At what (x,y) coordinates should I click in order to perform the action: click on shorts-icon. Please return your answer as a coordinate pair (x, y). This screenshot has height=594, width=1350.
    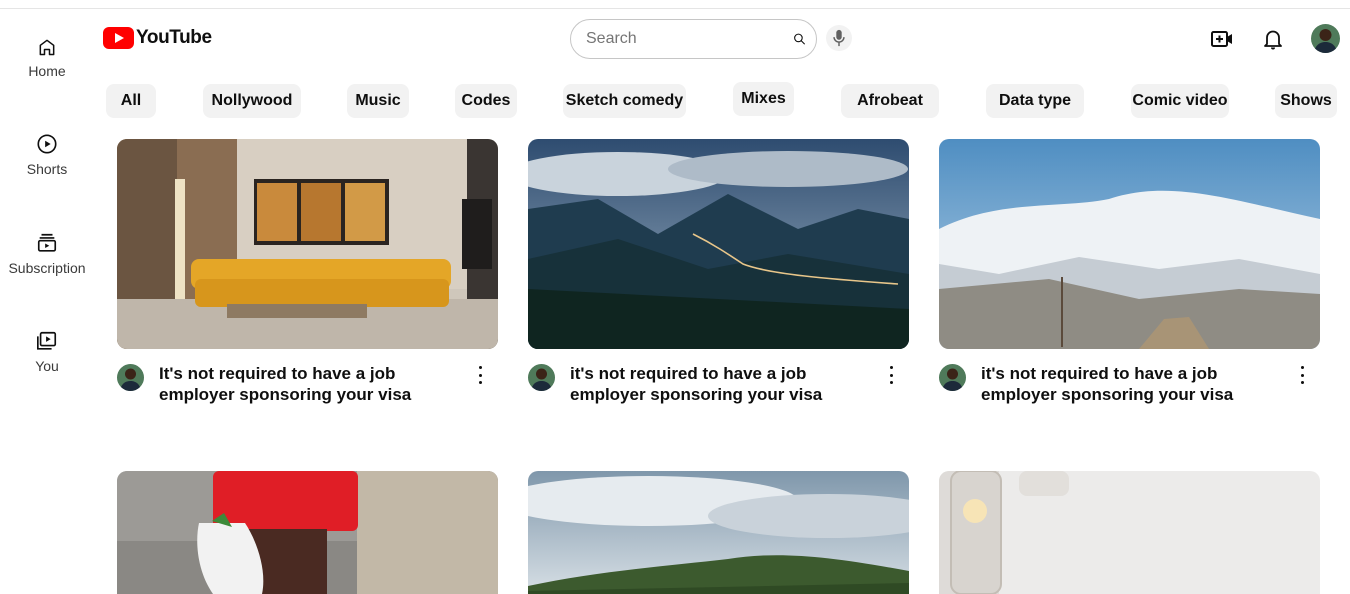
    Looking at the image, I should click on (47, 144).